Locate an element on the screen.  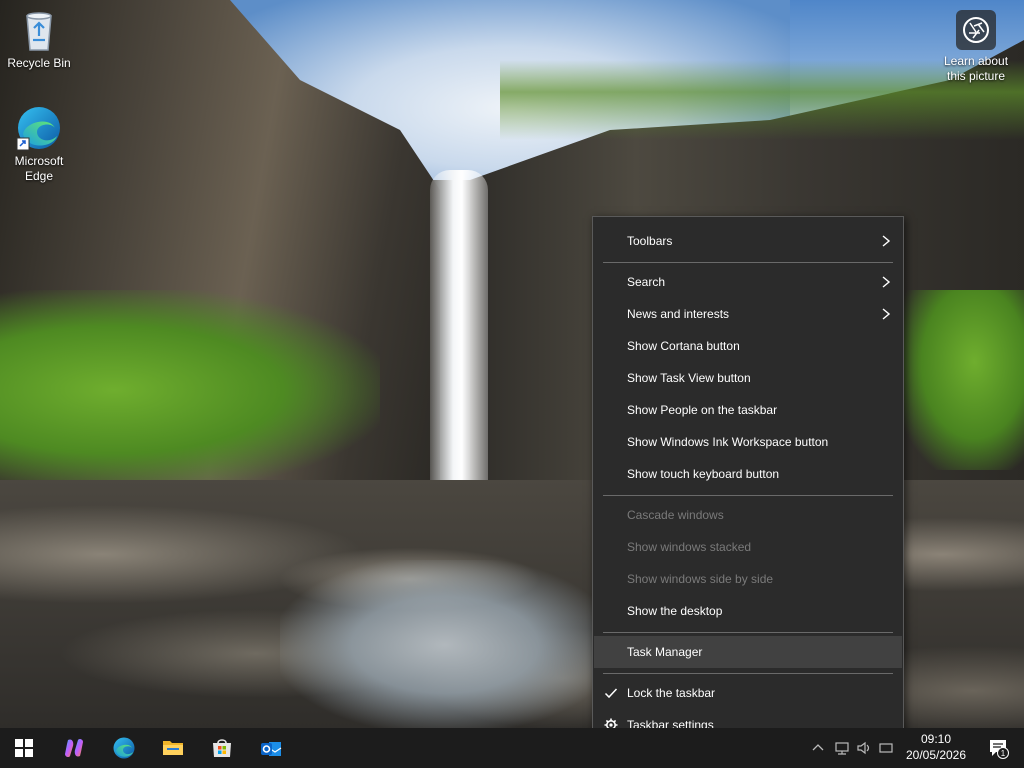
menu-item-label: Show windows stacked is located at coordinates (689, 547).